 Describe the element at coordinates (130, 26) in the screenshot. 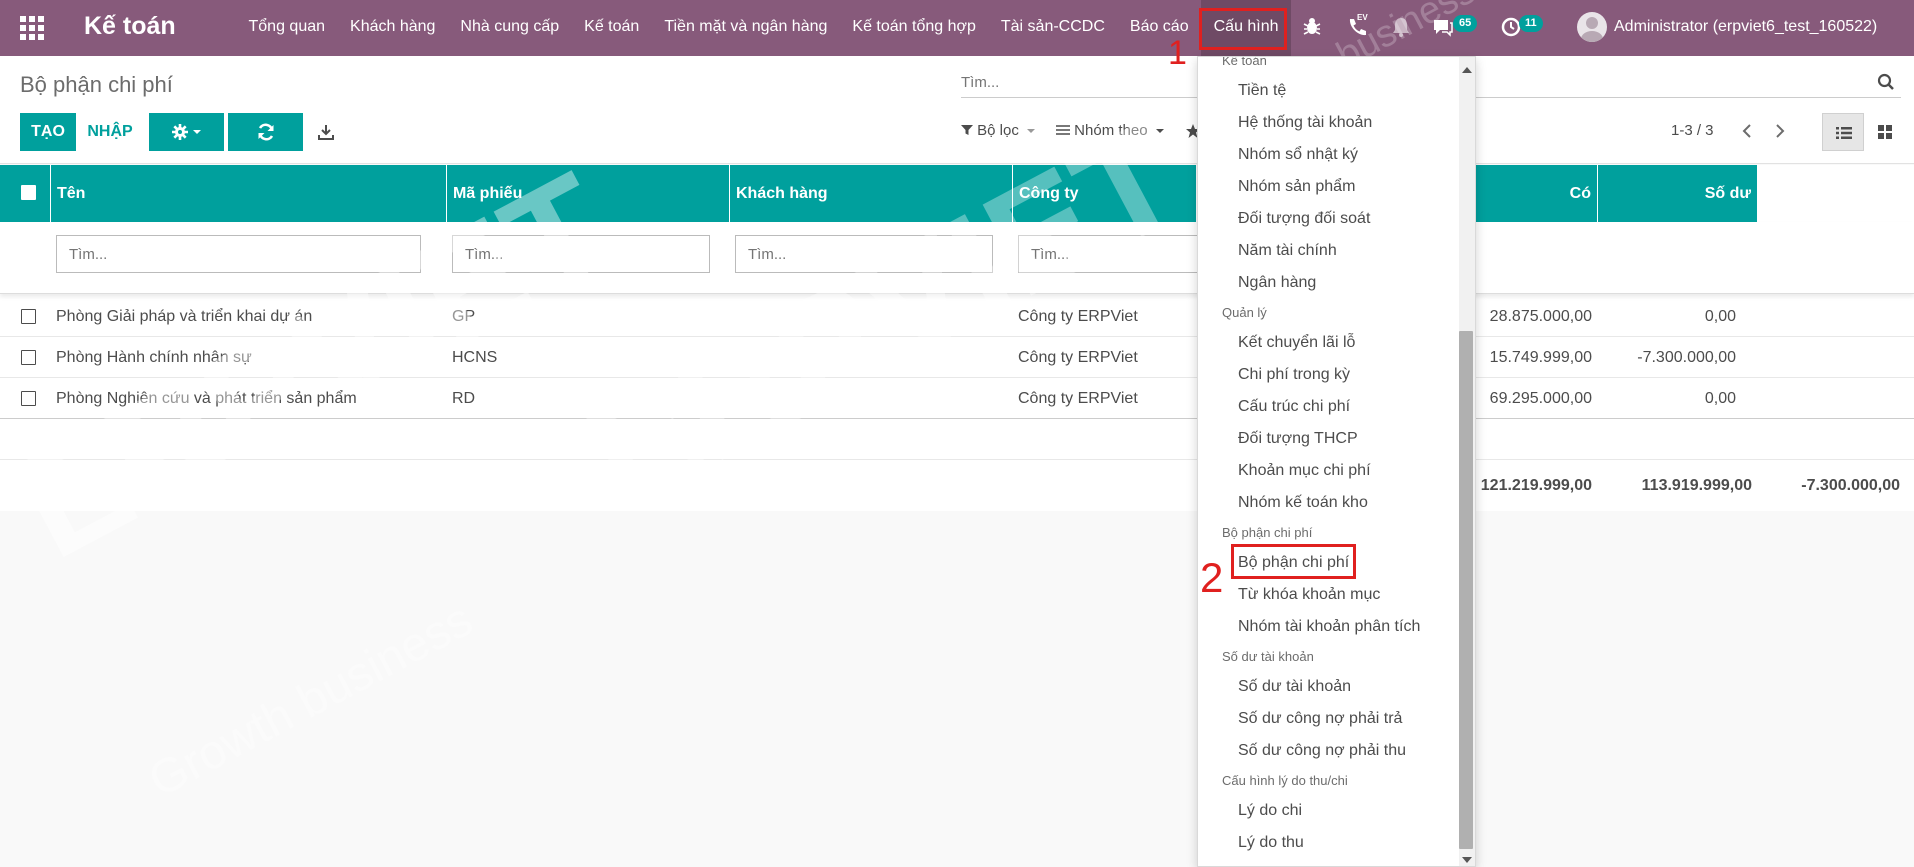

I see `app-name: Kế toán` at that location.